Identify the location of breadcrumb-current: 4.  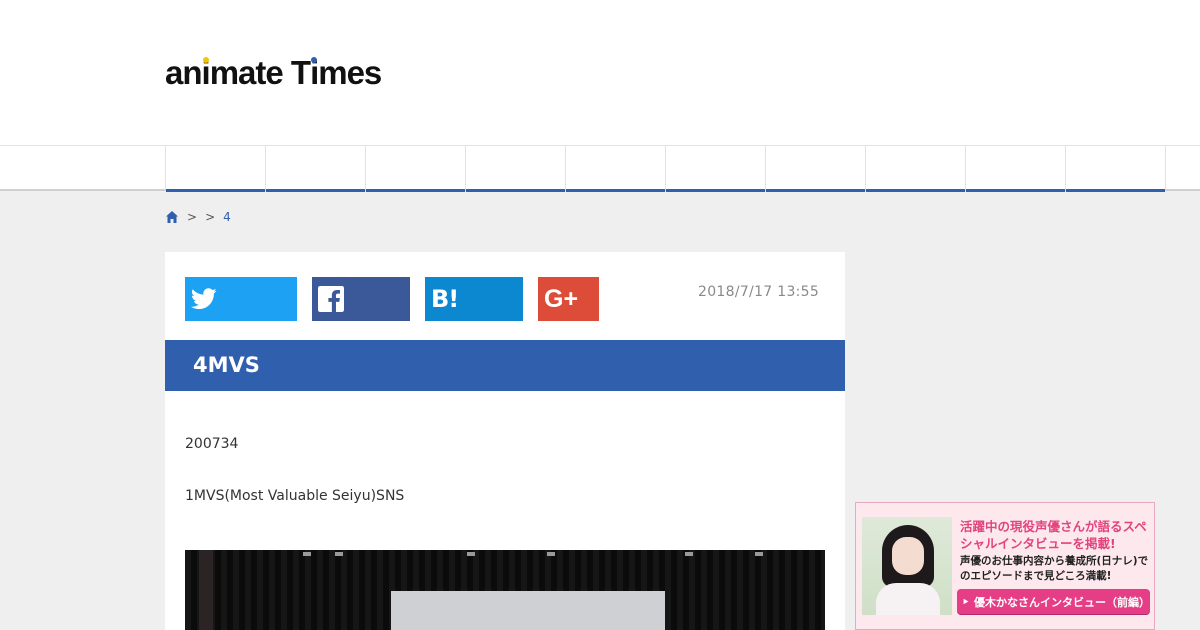
(227, 217).